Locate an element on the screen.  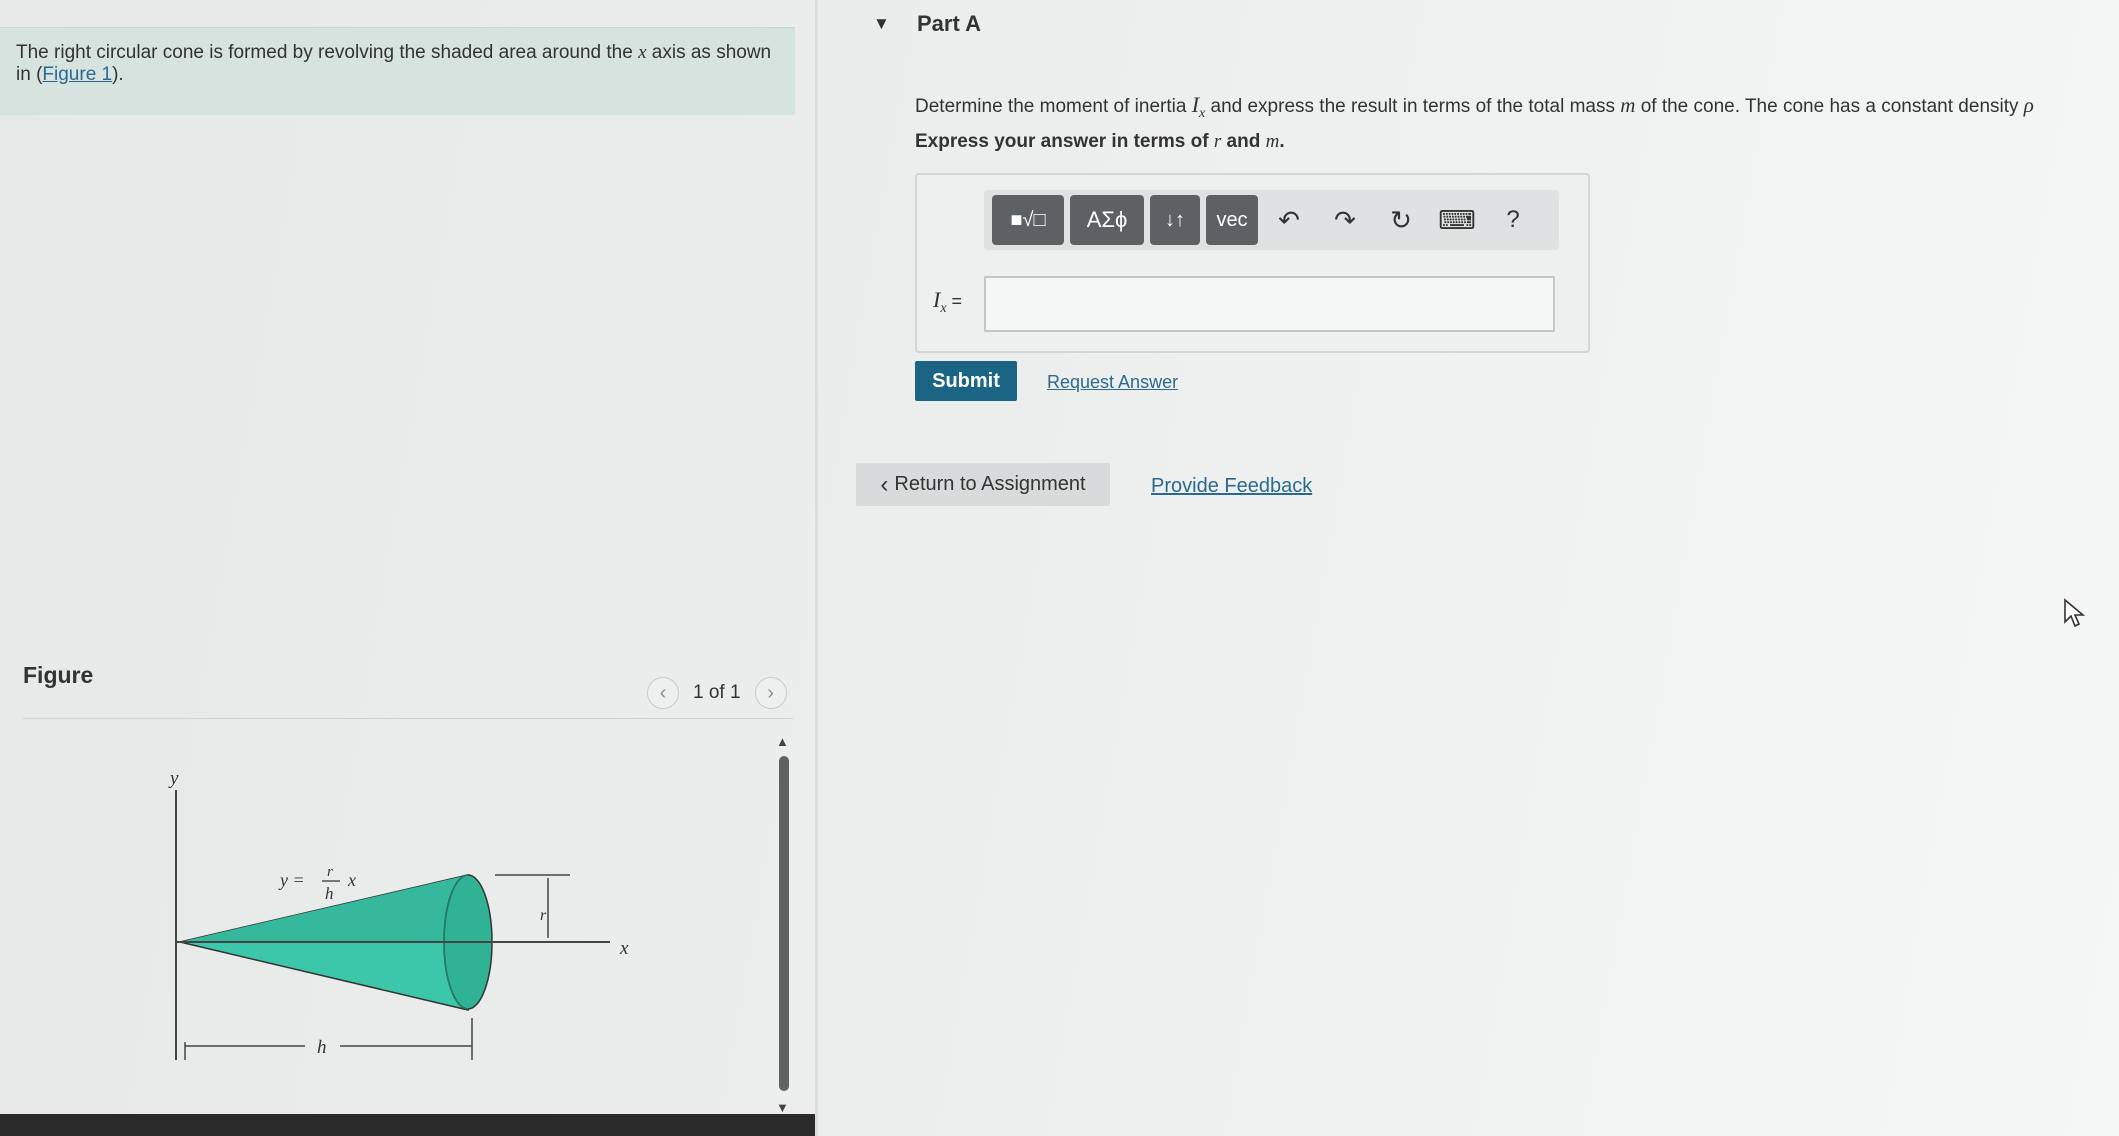
figure-heading: Figure is located at coordinates (58, 675).